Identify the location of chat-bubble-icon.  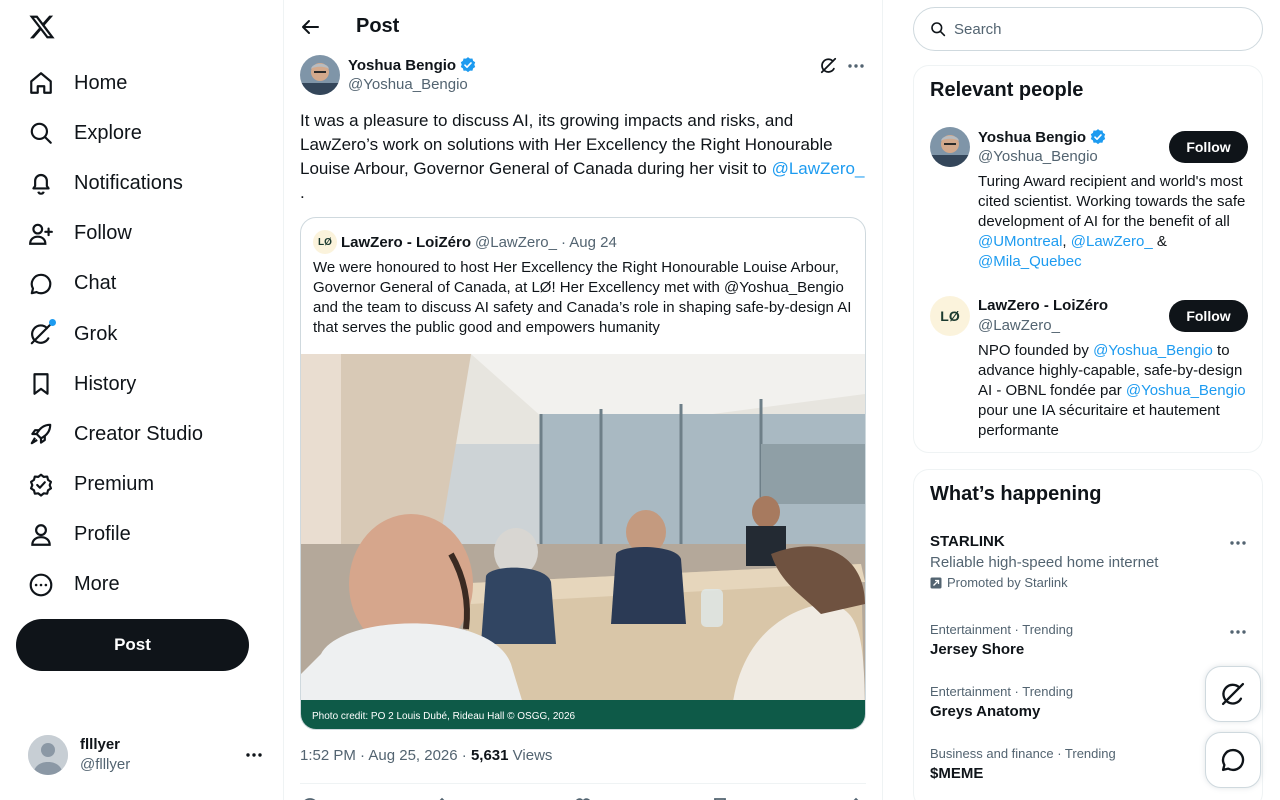
(41, 284).